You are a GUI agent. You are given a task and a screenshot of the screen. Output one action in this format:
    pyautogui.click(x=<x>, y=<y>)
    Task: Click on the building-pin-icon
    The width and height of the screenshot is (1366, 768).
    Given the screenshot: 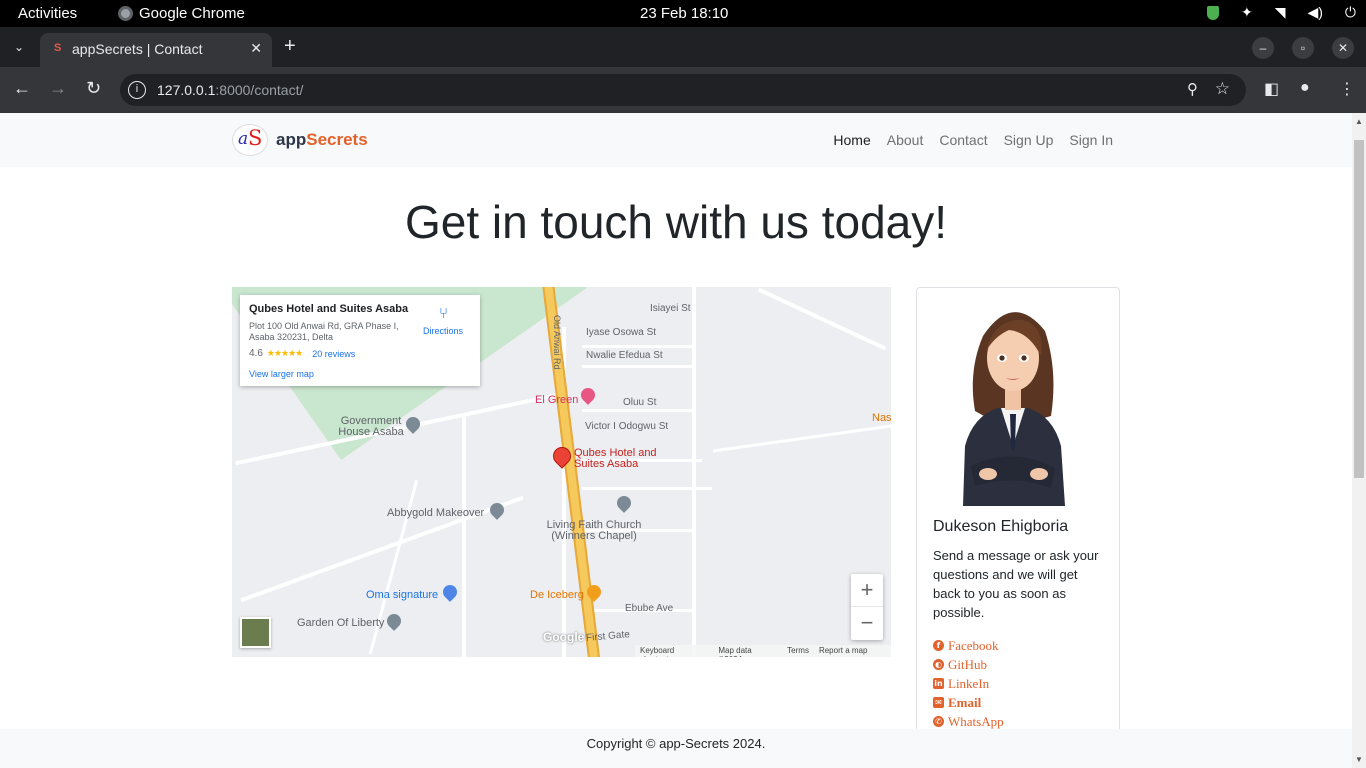 What is the action you would take?
    pyautogui.click(x=413, y=424)
    